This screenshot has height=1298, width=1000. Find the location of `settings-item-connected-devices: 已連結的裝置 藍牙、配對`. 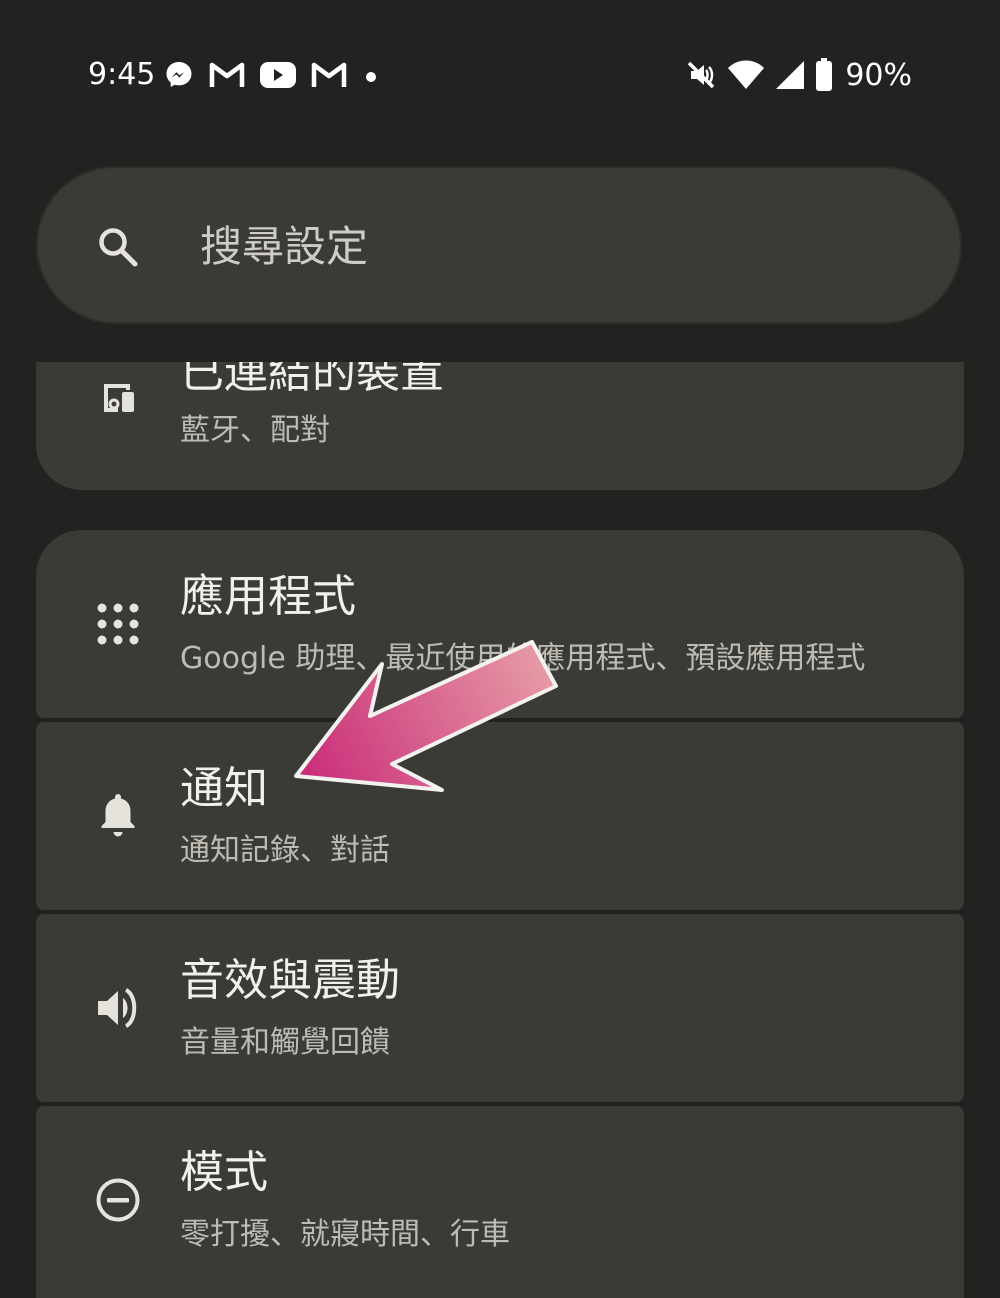

settings-item-connected-devices: 已連結的裝置 藍牙、配對 is located at coordinates (500, 426).